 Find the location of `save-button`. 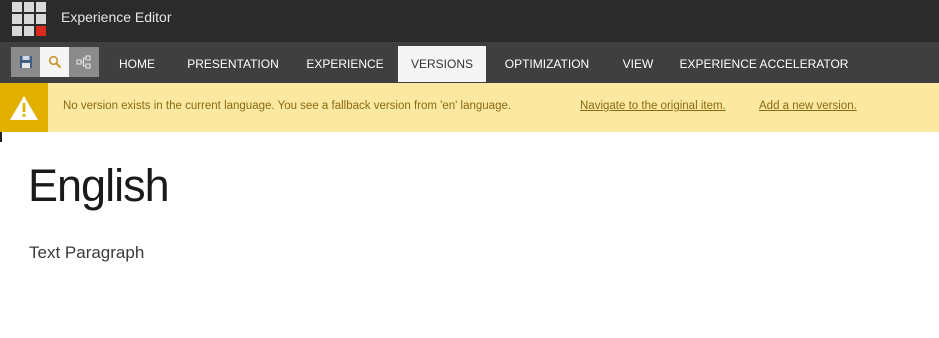

save-button is located at coordinates (25, 62).